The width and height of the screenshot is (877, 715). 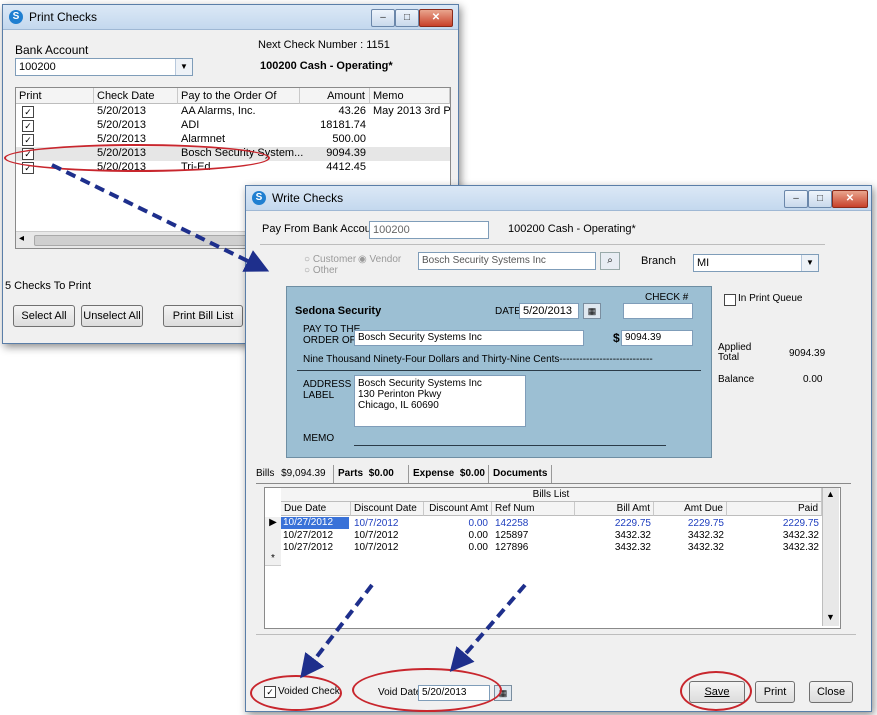 What do you see at coordinates (469, 338) in the screenshot?
I see `payee-field: Bosch Security Systems Inc` at bounding box center [469, 338].